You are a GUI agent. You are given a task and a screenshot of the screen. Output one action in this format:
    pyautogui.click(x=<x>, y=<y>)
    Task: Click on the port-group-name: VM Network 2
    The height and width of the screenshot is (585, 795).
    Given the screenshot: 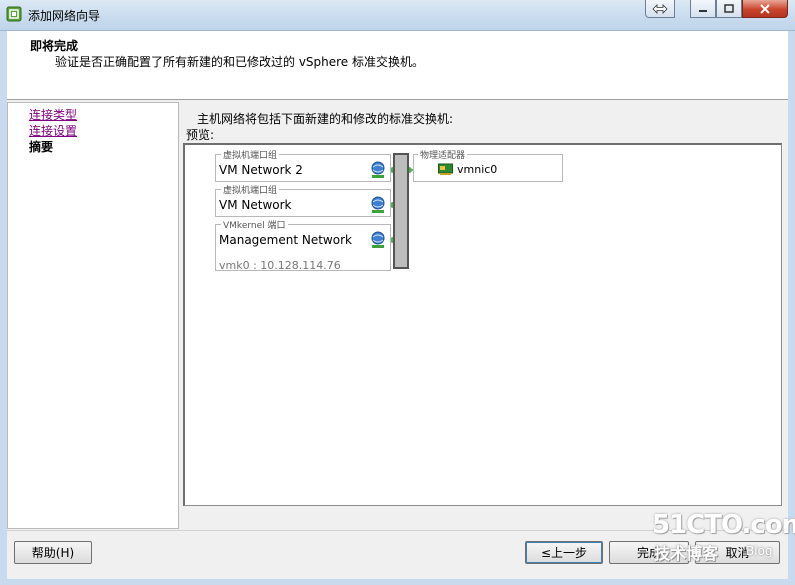 What is the action you would take?
    pyautogui.click(x=261, y=170)
    